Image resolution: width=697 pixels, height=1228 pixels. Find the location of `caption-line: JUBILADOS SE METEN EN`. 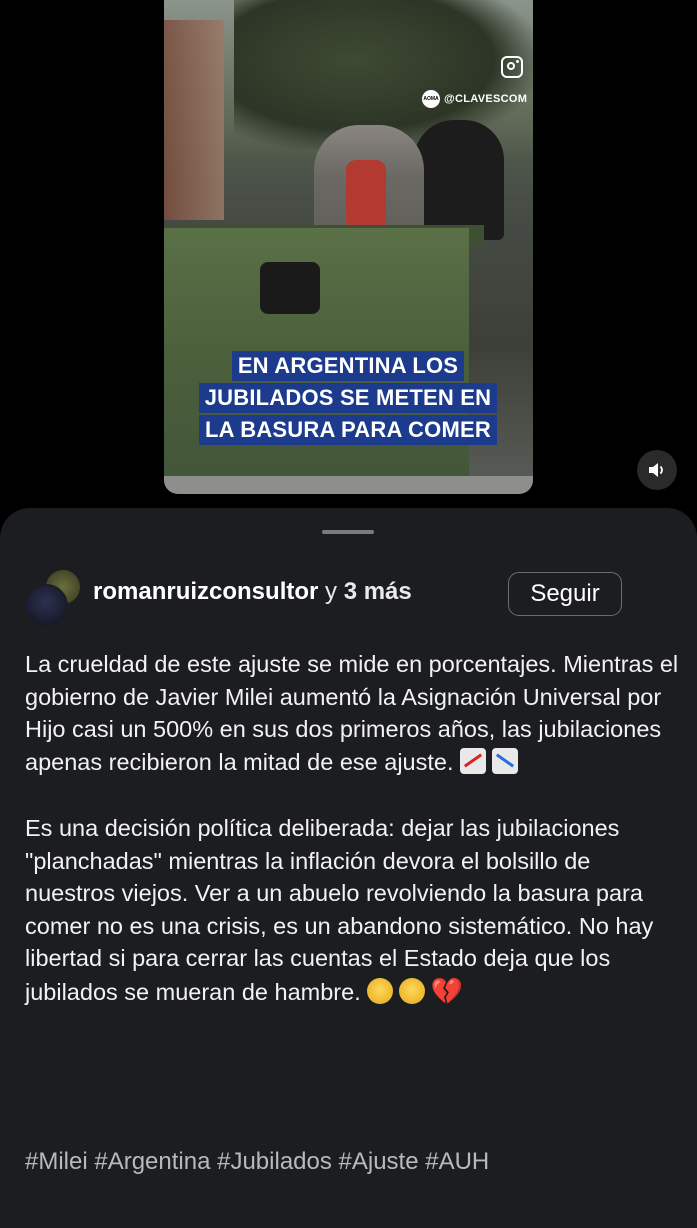

caption-line: JUBILADOS SE METEN EN is located at coordinates (348, 398).